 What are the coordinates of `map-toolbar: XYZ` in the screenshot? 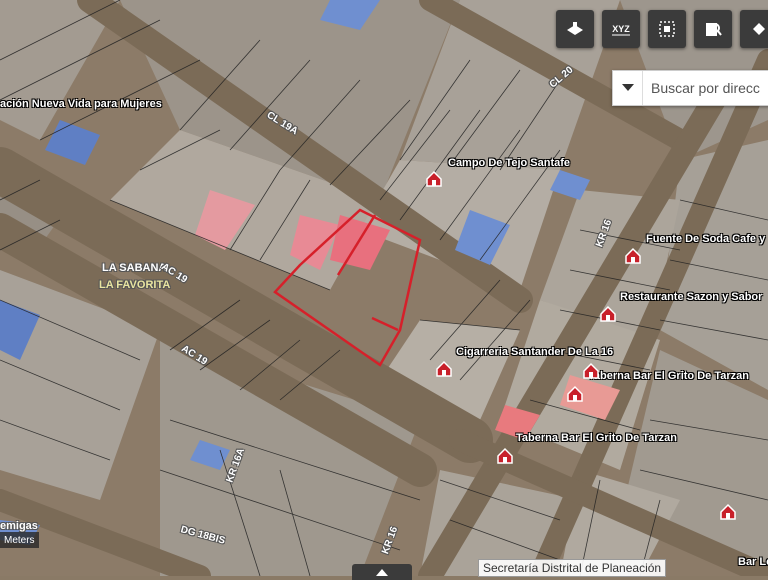 It's located at (662, 29).